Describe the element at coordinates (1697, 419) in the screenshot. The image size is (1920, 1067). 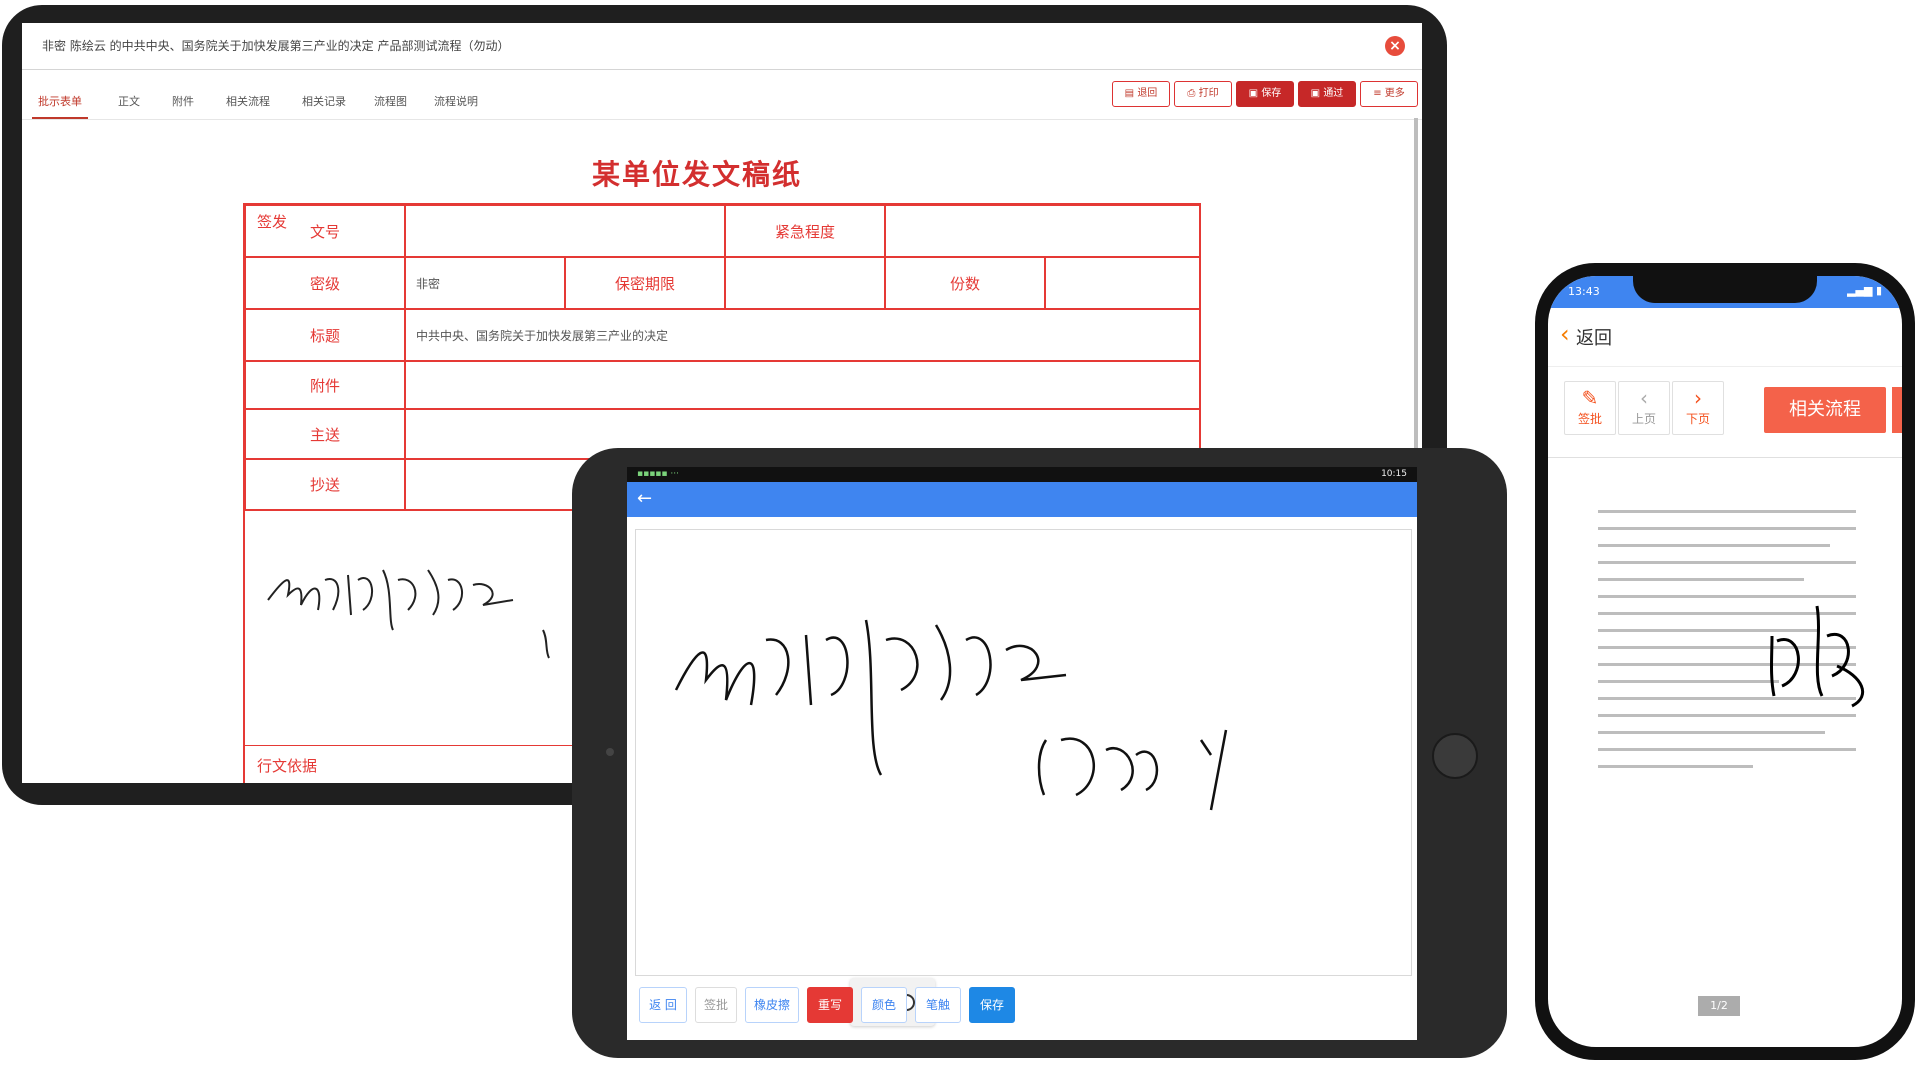
I see `next-page-label: 下页` at that location.